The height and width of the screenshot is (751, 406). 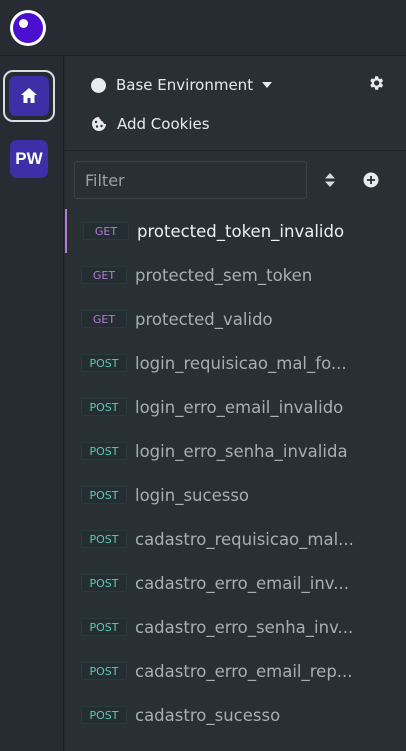 I want to click on add-cookies-button: Add Cookies, so click(x=150, y=124).